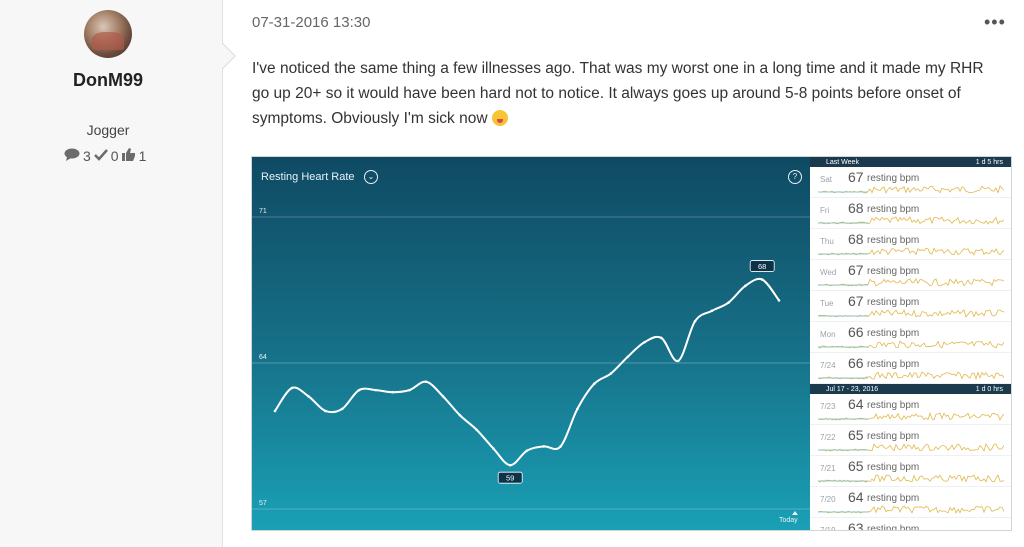 Image resolution: width=1024 pixels, height=547 pixels. I want to click on solutions-count: 0, so click(114, 156).